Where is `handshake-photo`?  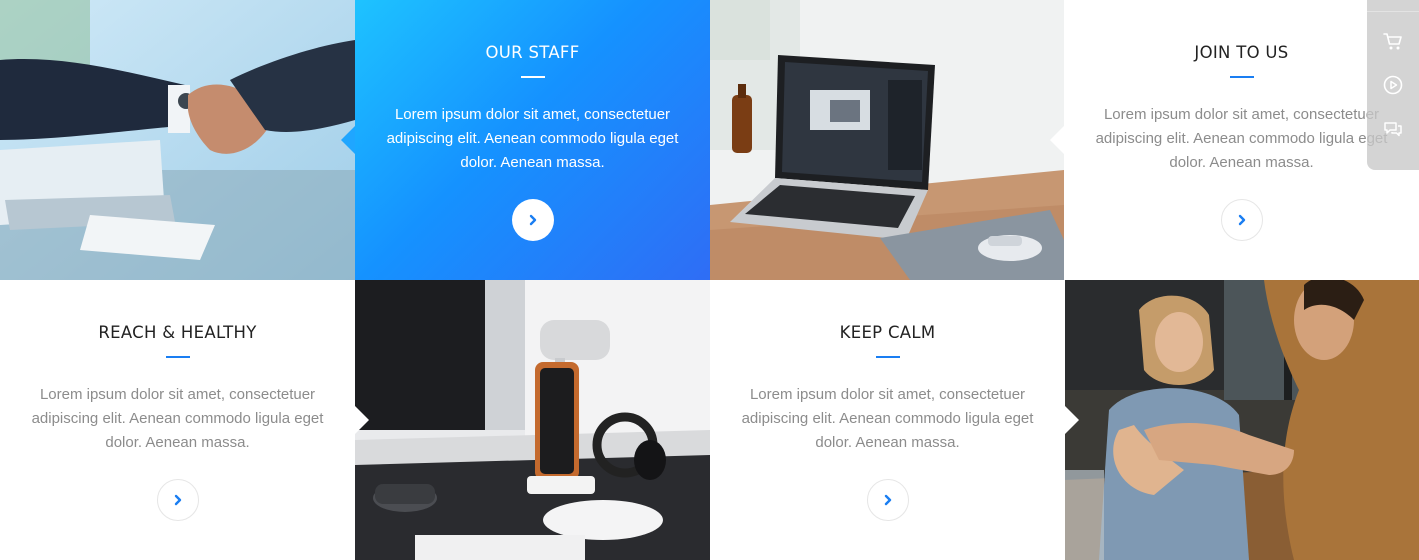 handshake-photo is located at coordinates (177, 140).